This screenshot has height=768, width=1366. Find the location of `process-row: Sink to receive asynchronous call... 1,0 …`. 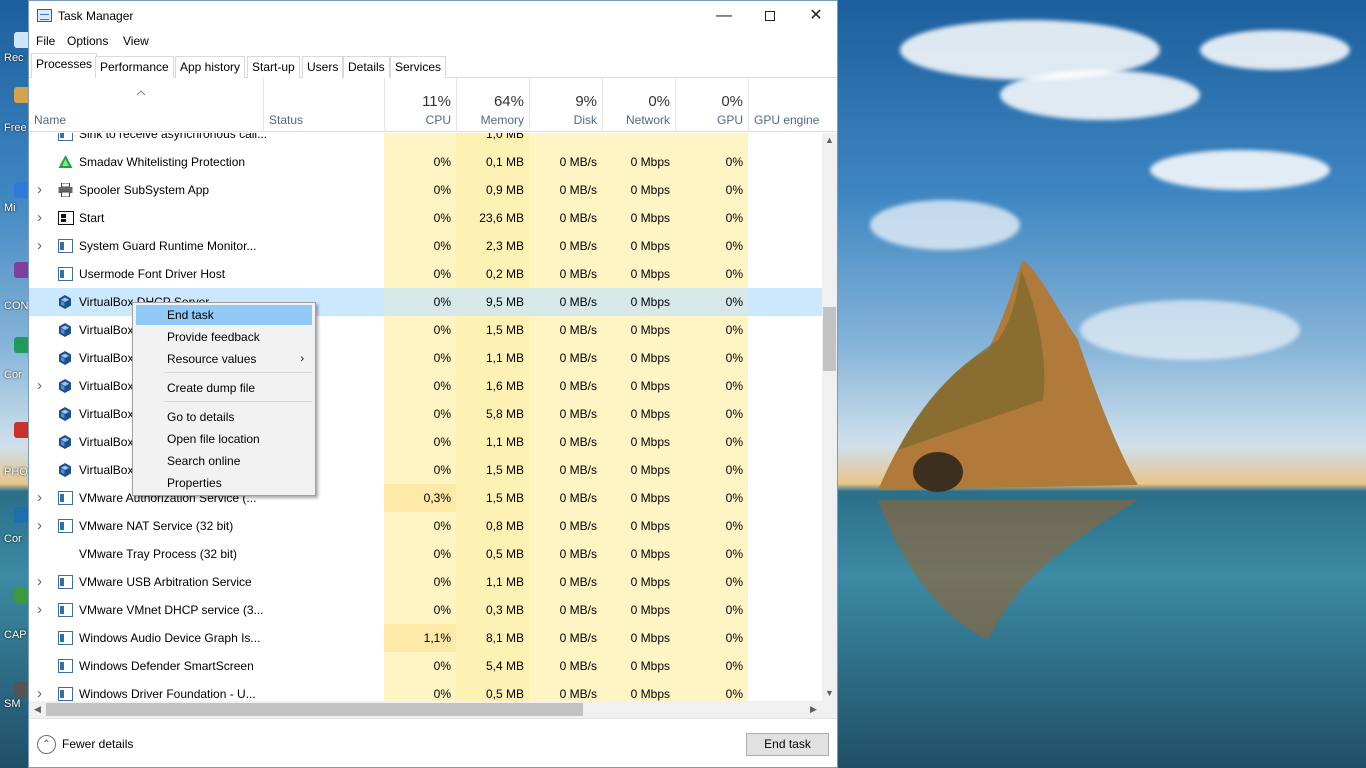

process-row: Sink to receive asynchronous call... 1,0 … is located at coordinates (425, 140).